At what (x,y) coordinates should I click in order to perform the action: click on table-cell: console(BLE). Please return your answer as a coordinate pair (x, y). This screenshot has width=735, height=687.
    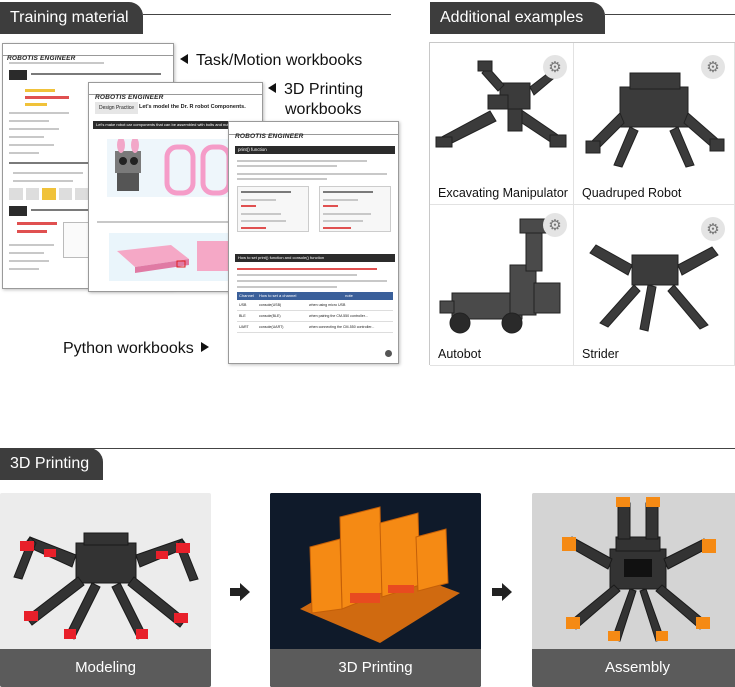
    Looking at the image, I should click on (270, 316).